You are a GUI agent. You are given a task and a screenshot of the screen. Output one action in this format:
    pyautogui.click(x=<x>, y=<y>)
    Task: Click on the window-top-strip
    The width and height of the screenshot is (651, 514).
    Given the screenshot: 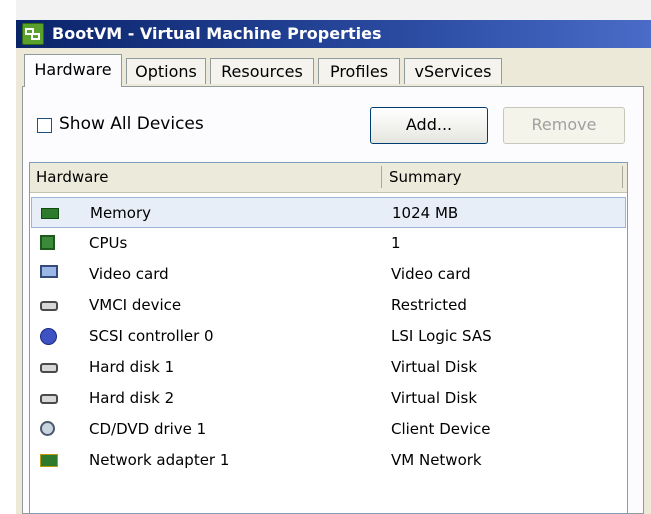 What is the action you would take?
    pyautogui.click(x=333, y=10)
    